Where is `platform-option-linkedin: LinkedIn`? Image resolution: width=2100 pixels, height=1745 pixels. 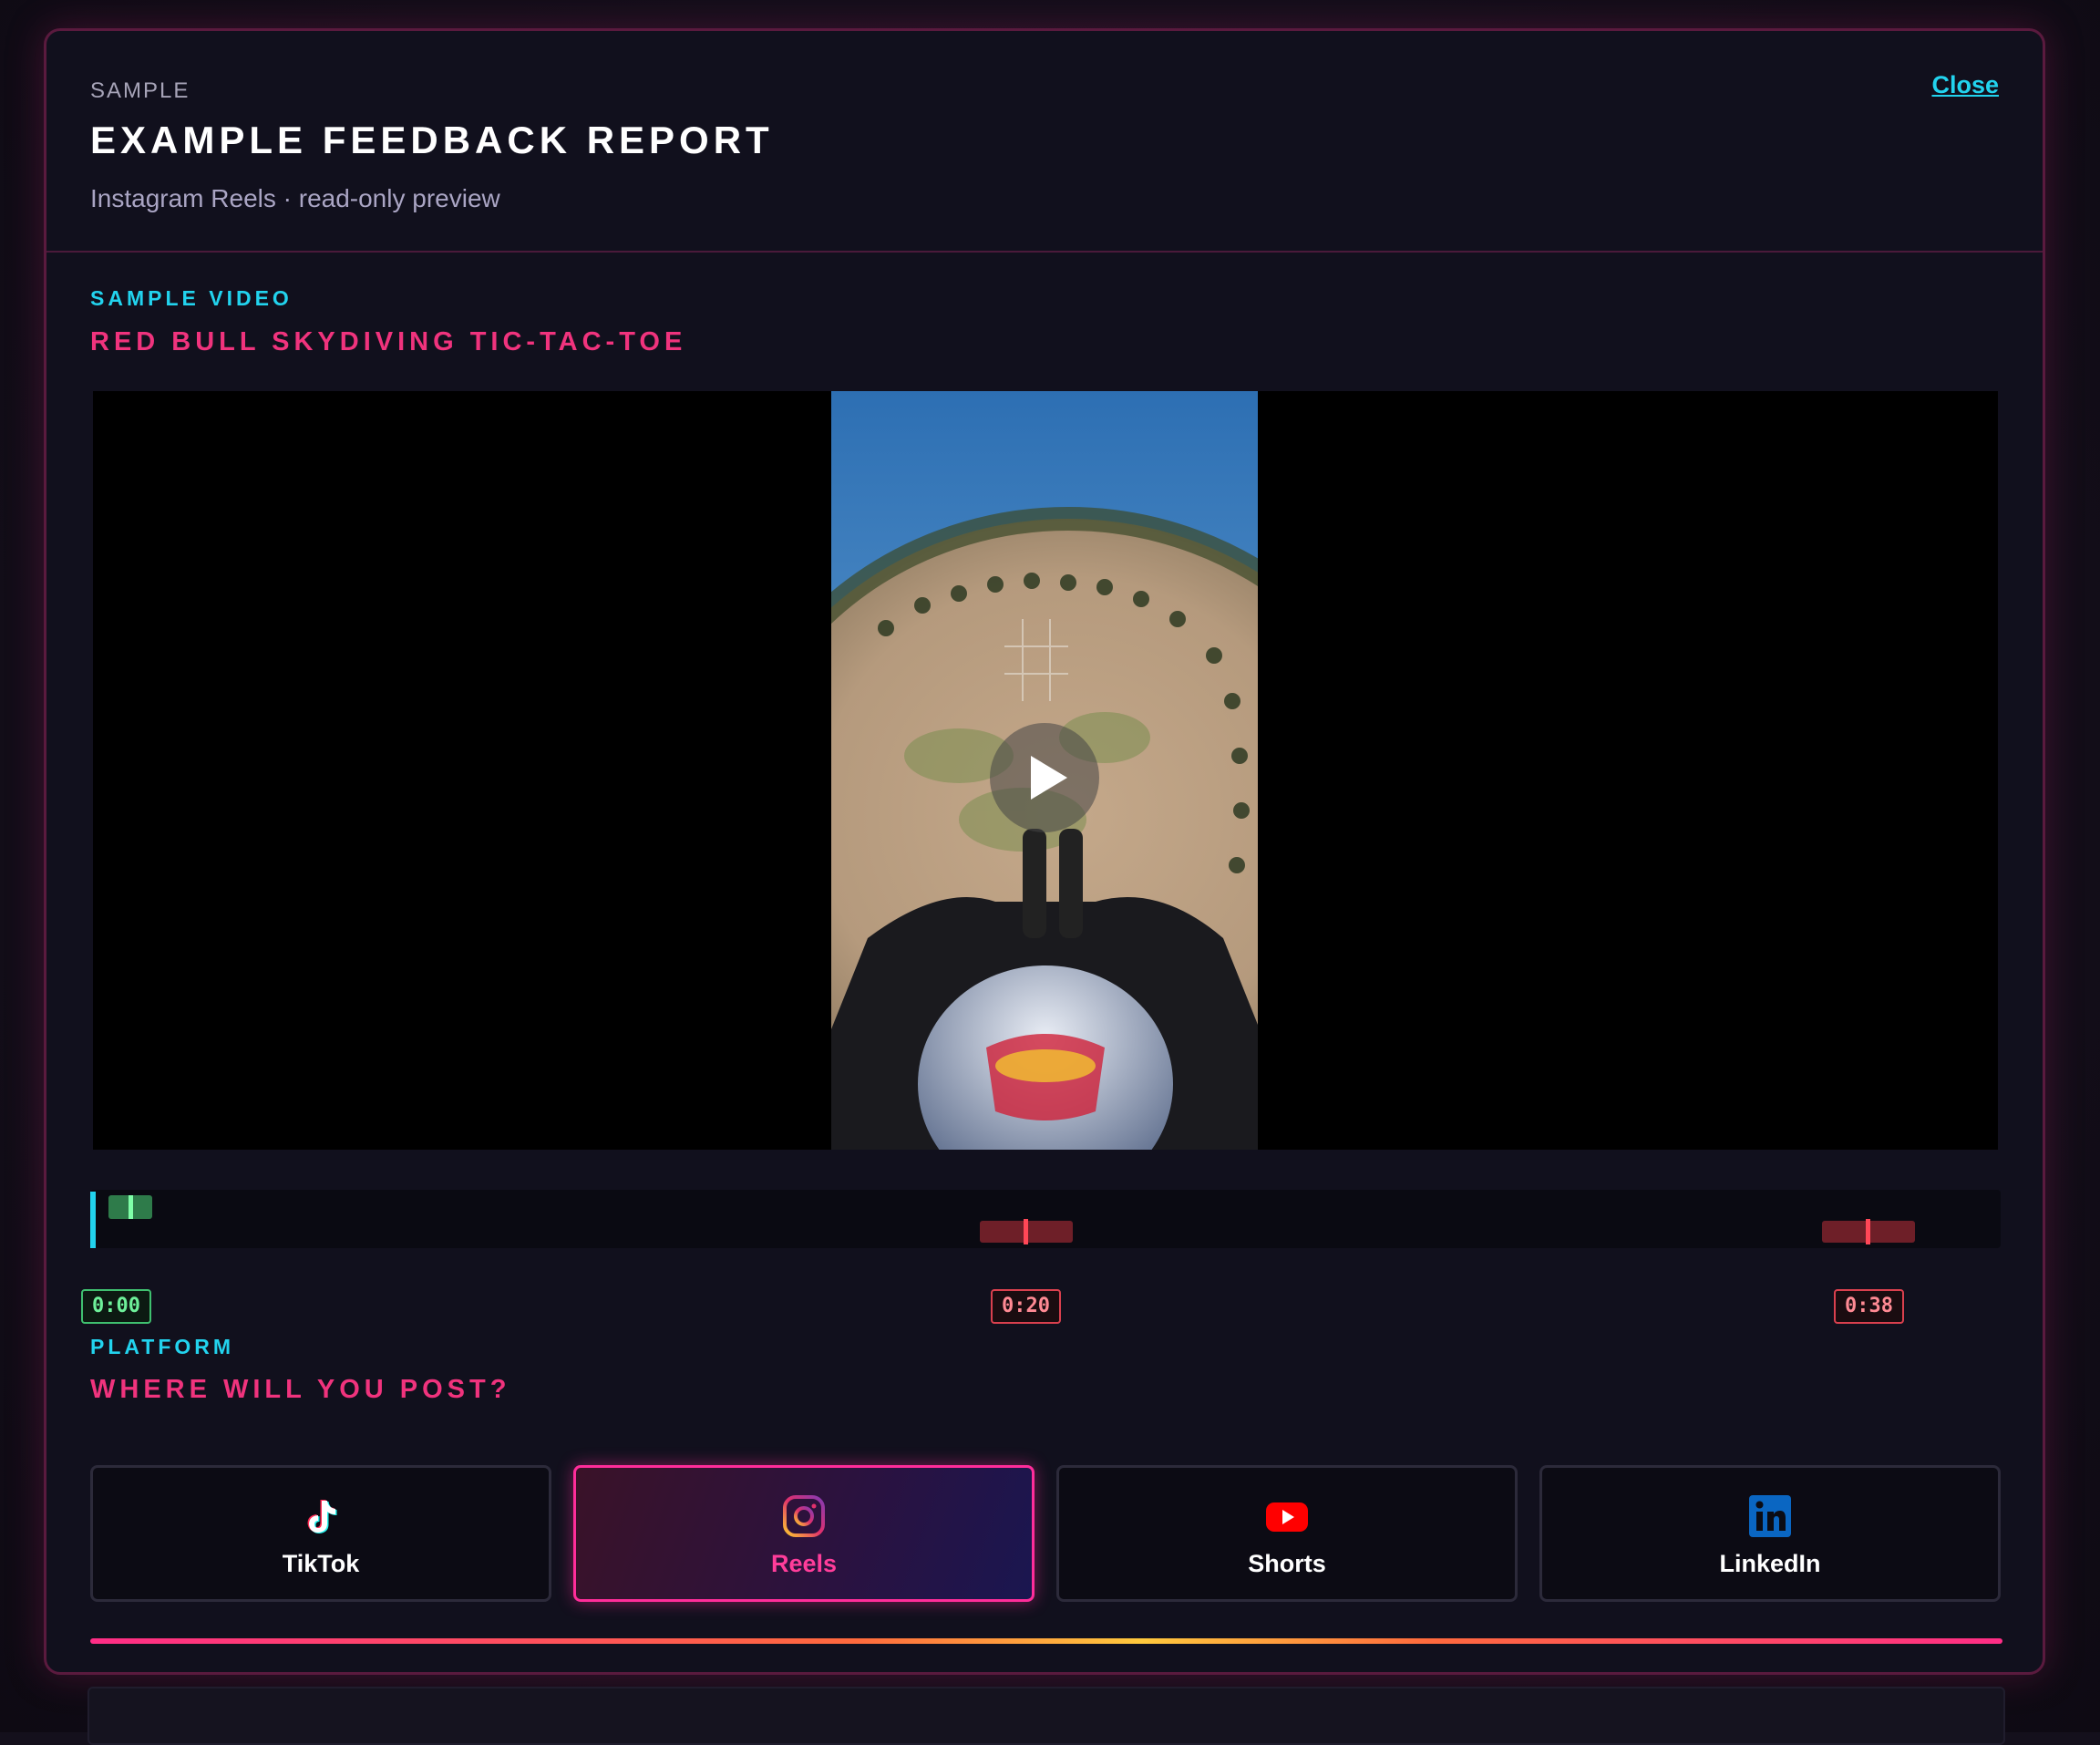
platform-option-linkedin: LinkedIn is located at coordinates (1770, 1533).